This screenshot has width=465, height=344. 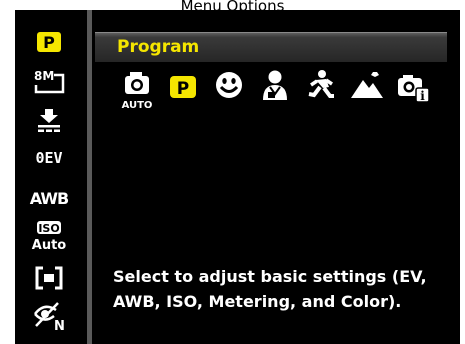 I want to click on sidebar-item-iso: ISO Auto, so click(x=49, y=236).